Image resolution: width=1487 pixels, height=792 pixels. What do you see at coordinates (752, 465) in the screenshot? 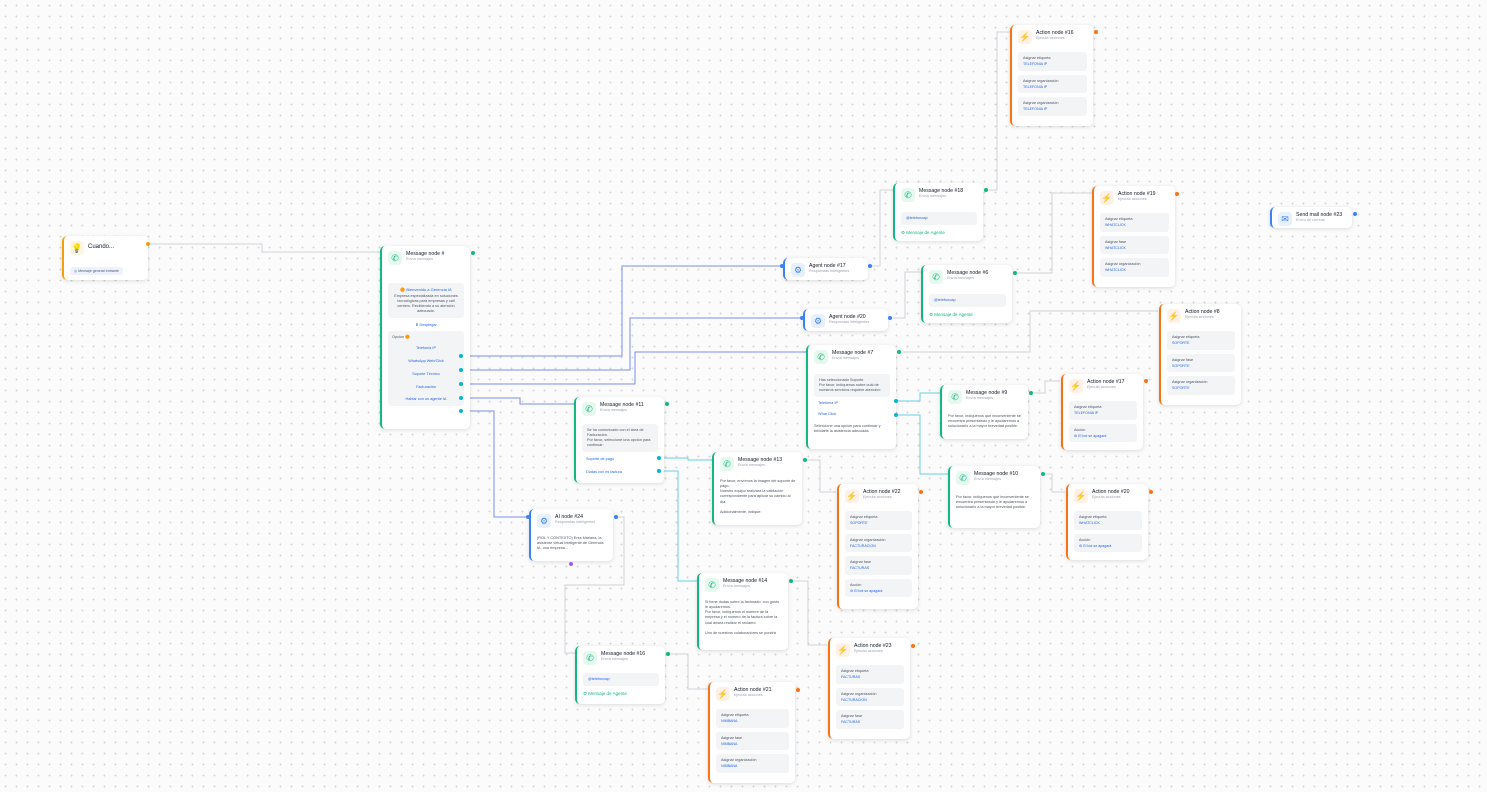
I see `node-subtitle: Envía mensajes` at bounding box center [752, 465].